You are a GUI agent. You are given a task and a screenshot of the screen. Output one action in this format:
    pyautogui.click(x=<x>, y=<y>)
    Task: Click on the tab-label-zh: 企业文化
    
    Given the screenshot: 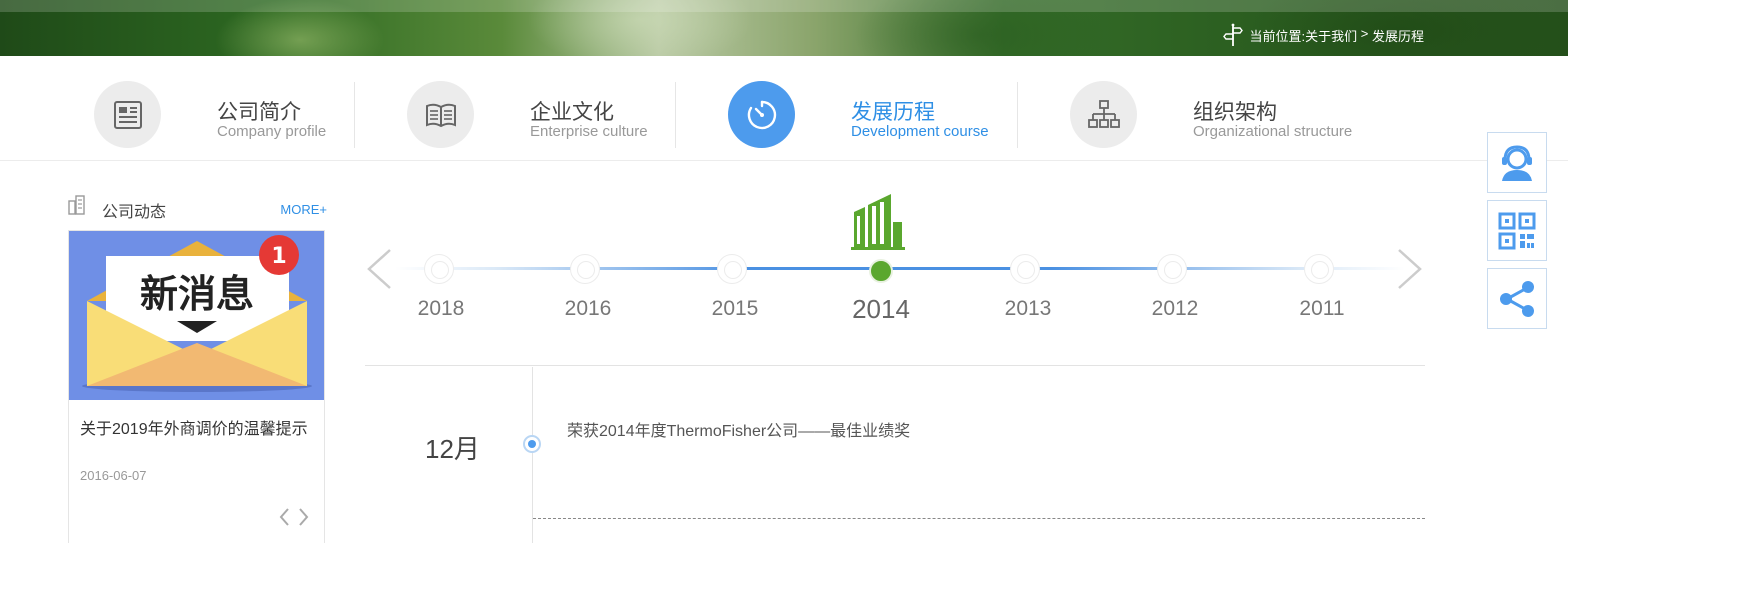 What is the action you would take?
    pyautogui.click(x=572, y=112)
    